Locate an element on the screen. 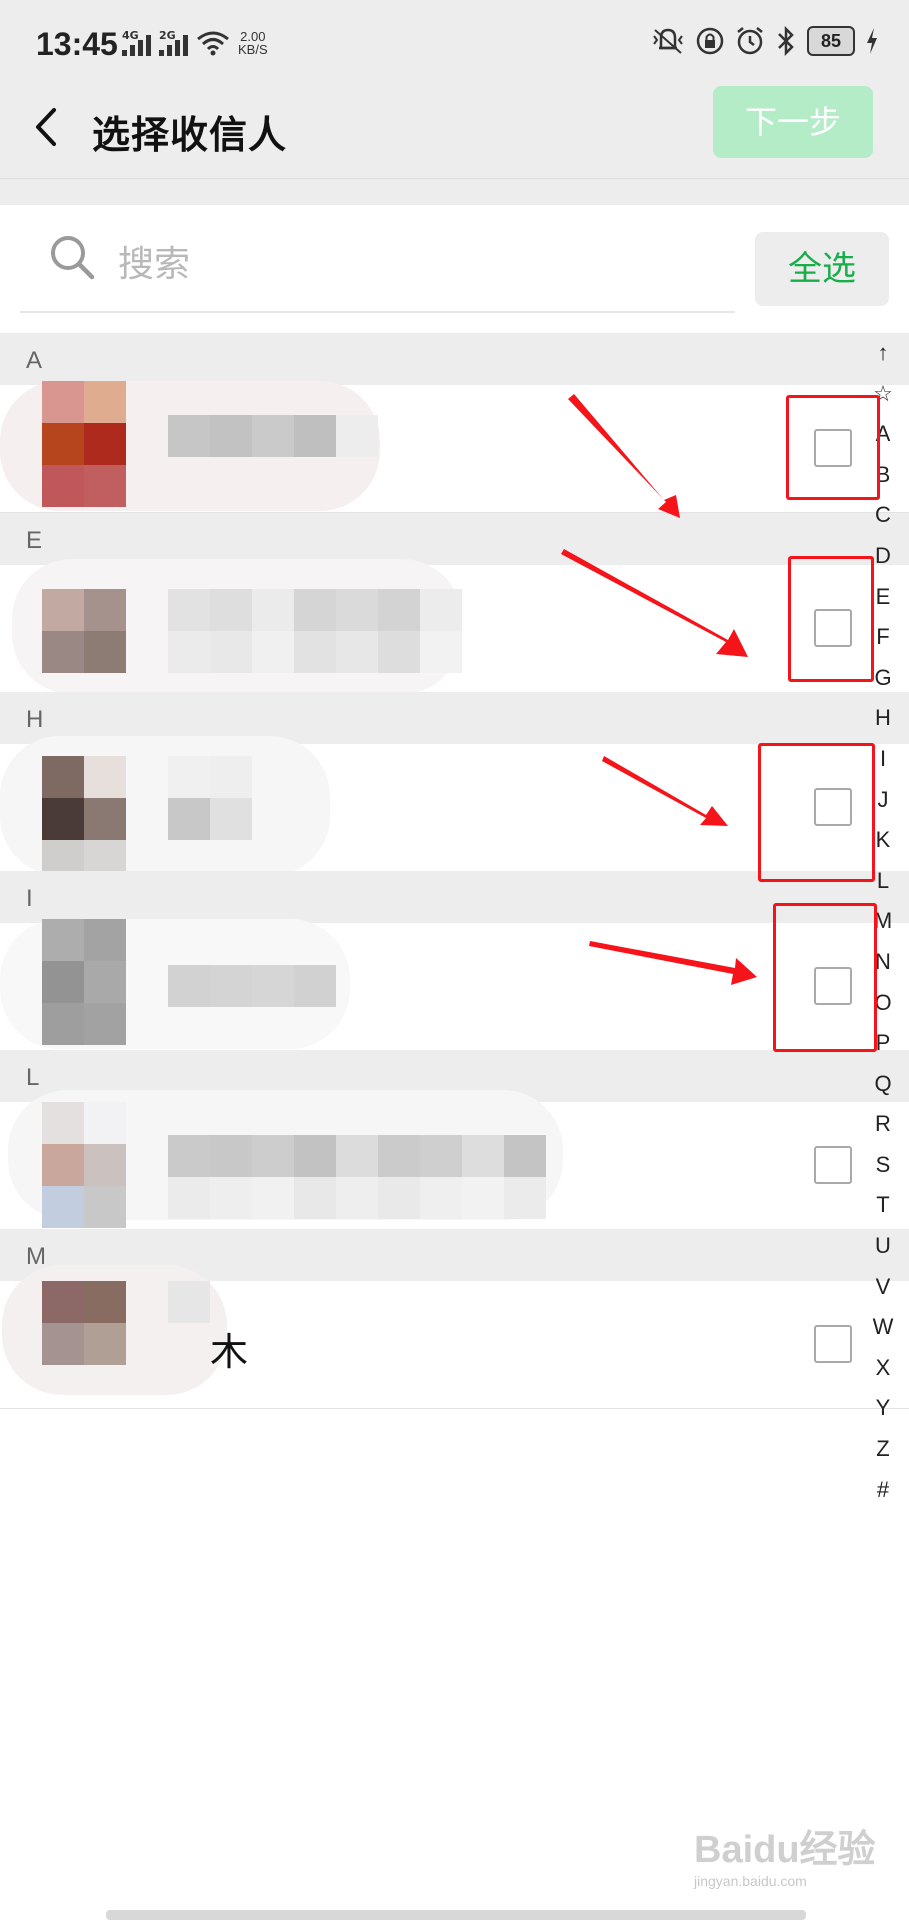 This screenshot has width=909, height=1920. index-letter: T is located at coordinates (883, 1205).